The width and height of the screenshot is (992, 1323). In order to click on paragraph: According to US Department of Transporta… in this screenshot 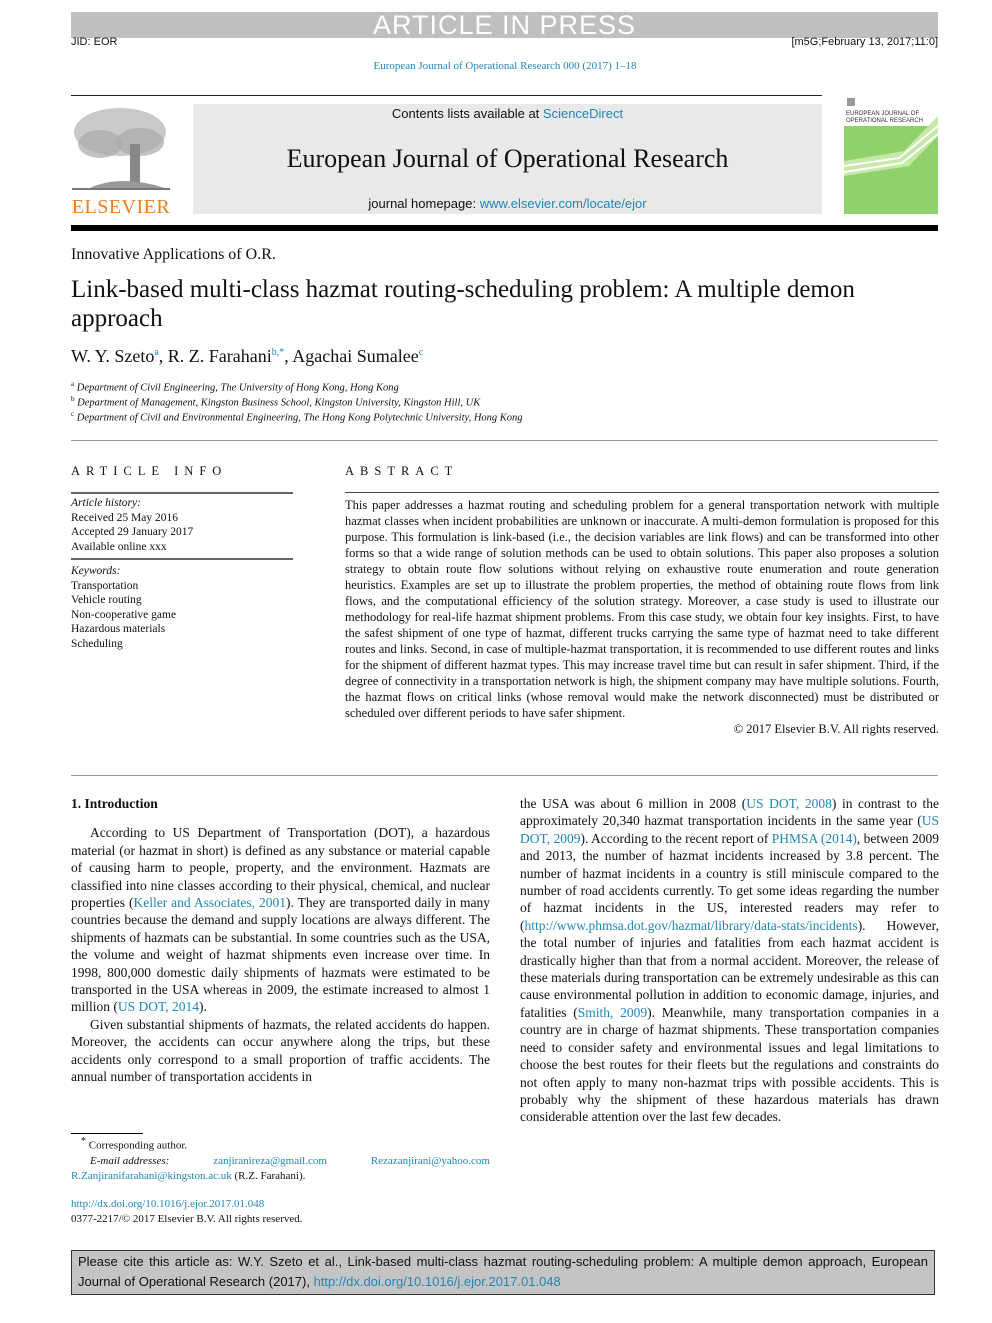, I will do `click(280, 919)`.